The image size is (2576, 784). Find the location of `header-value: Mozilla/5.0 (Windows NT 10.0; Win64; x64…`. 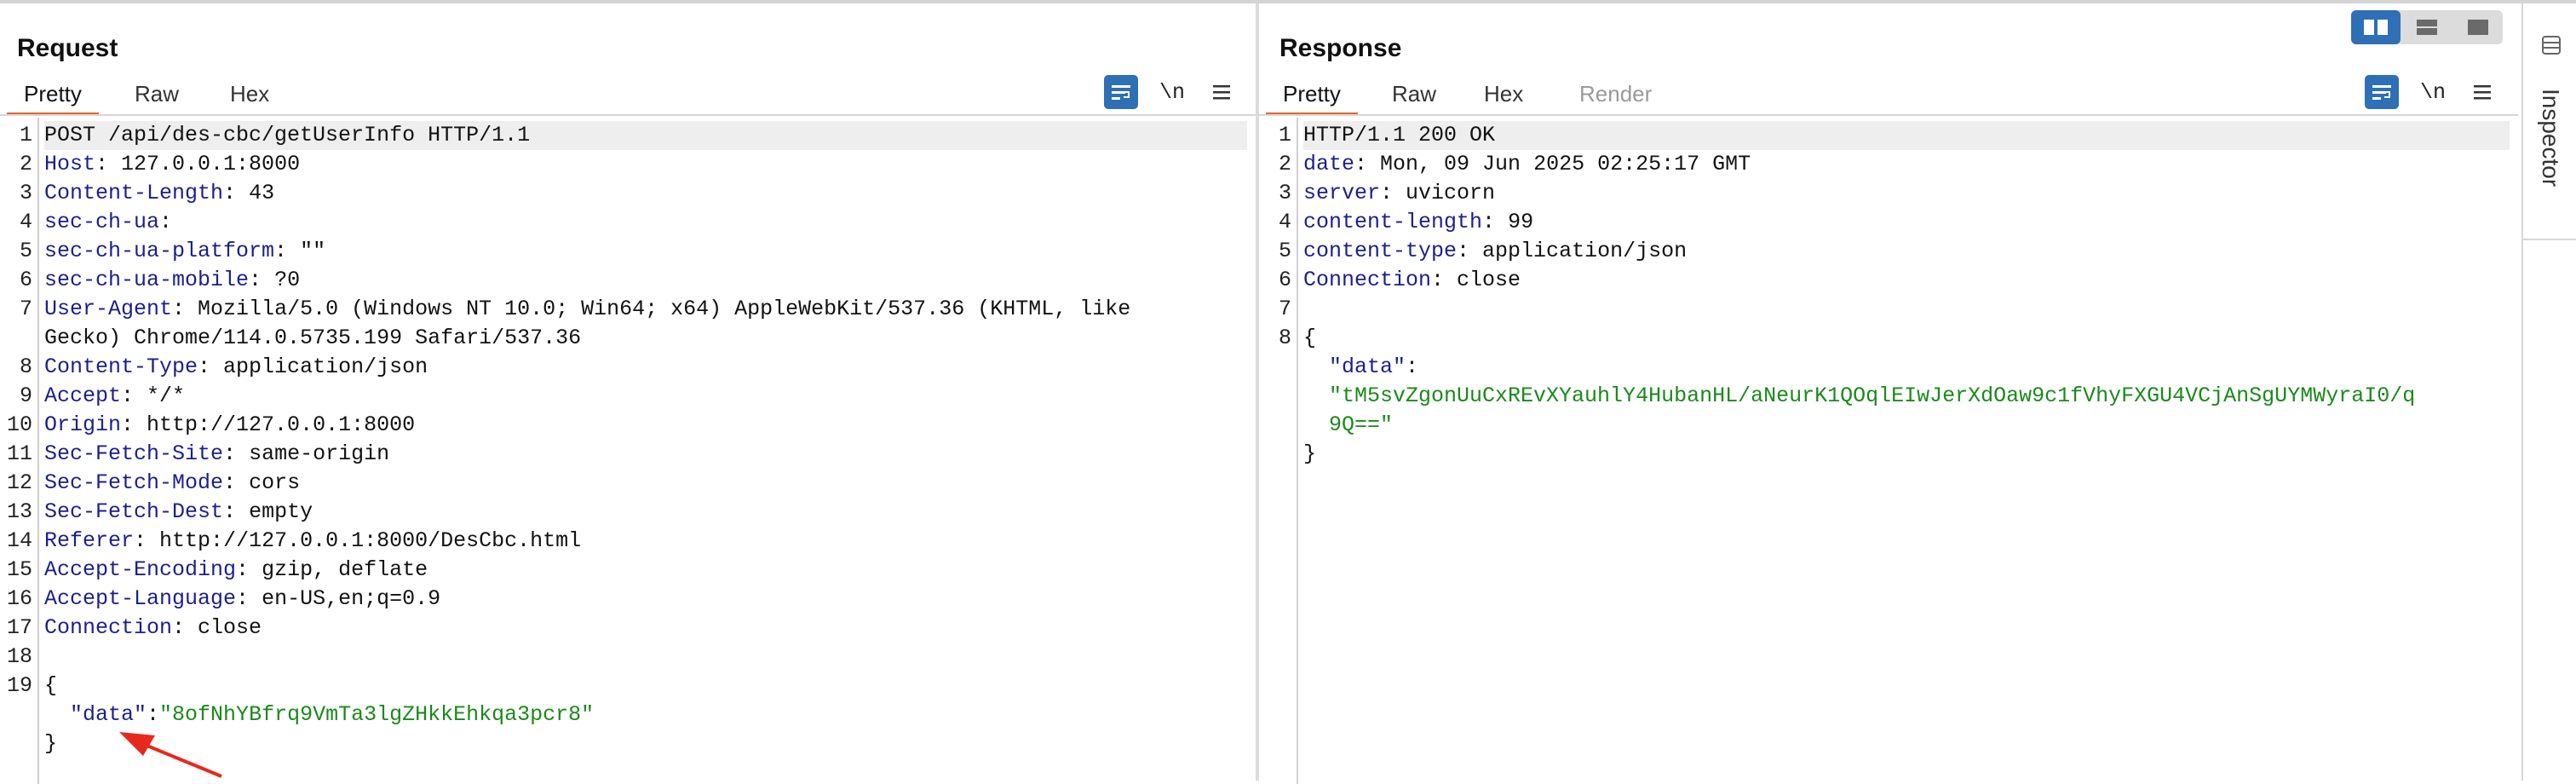

header-value: Mozilla/5.0 (Windows NT 10.0; Win64; x64… is located at coordinates (658, 309).